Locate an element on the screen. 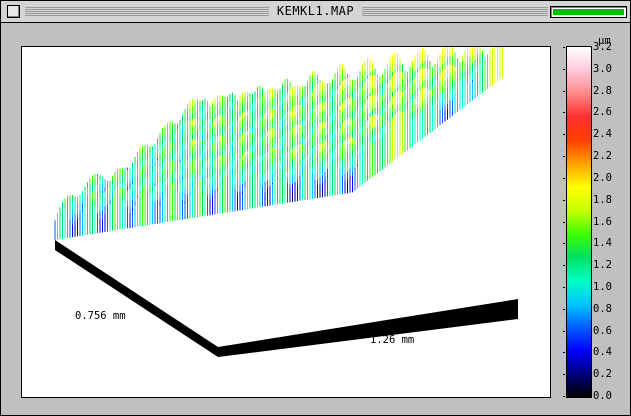 The image size is (631, 416). surface-base-left is located at coordinates (136, 298).